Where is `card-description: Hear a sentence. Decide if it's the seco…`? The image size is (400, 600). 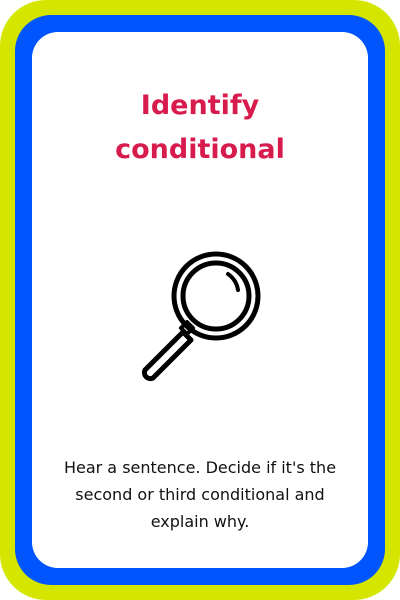 card-description: Hear a sentence. Decide if it's the seco… is located at coordinates (200, 494).